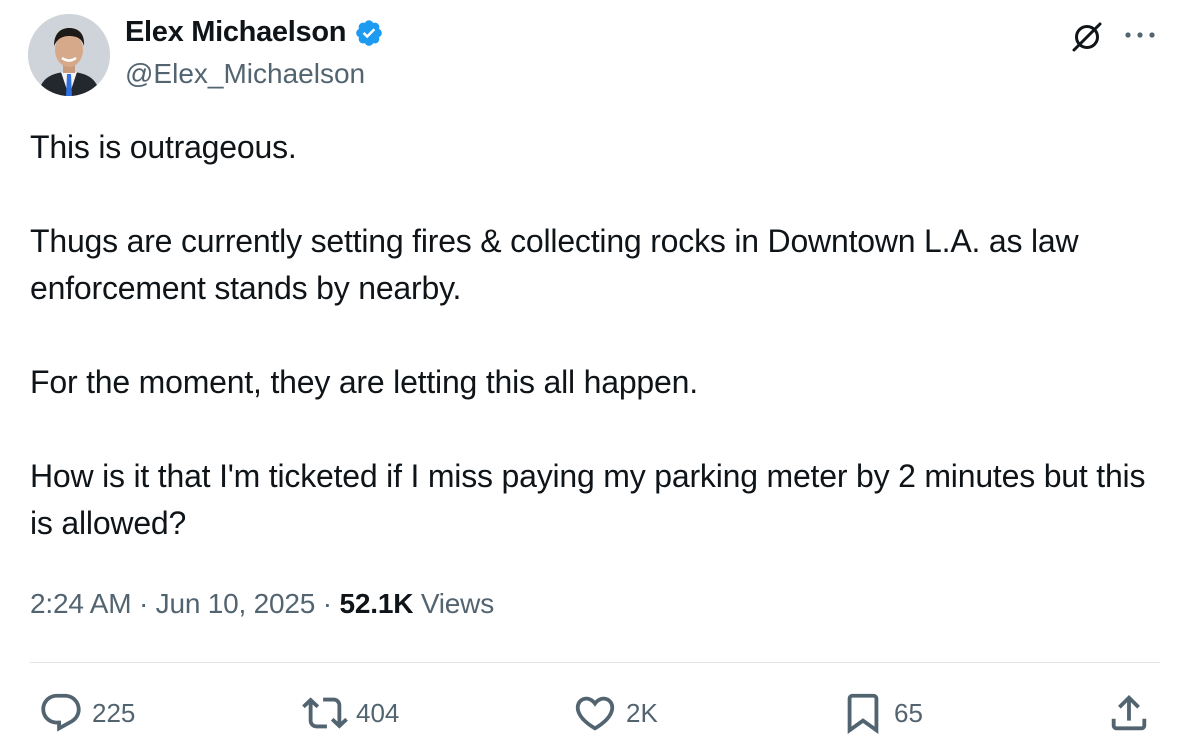 The height and width of the screenshot is (756, 1194). Describe the element at coordinates (378, 712) in the screenshot. I see `retweet-count: 404` at that location.